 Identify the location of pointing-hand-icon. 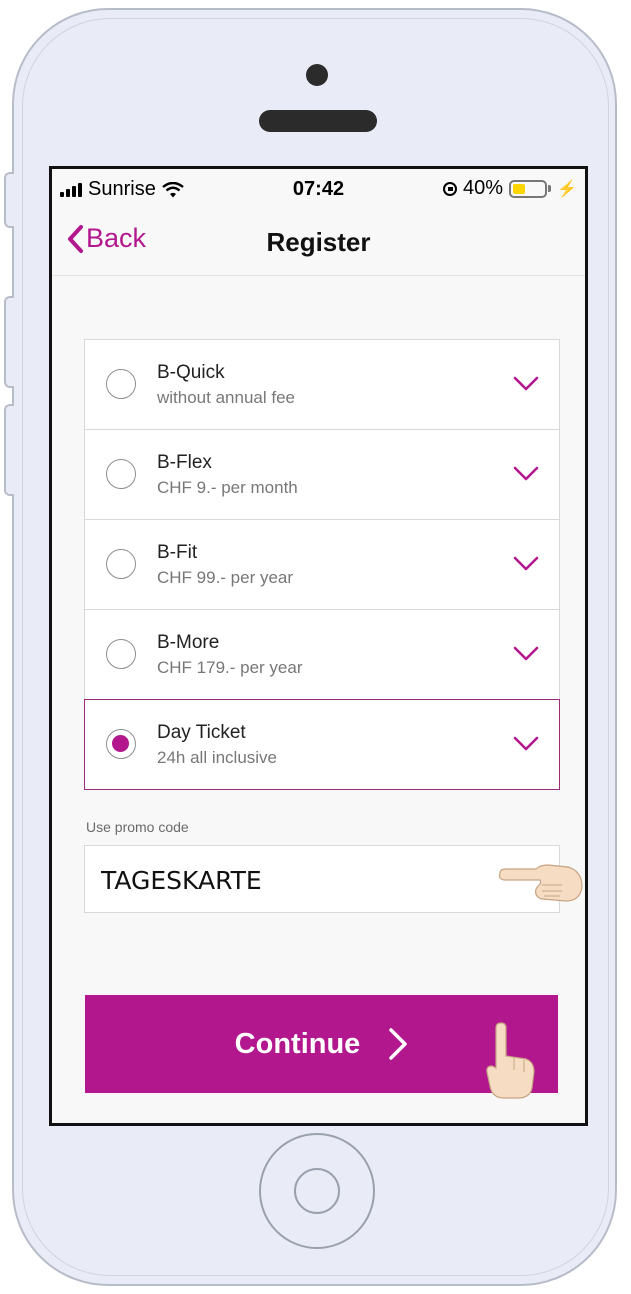
(540, 883).